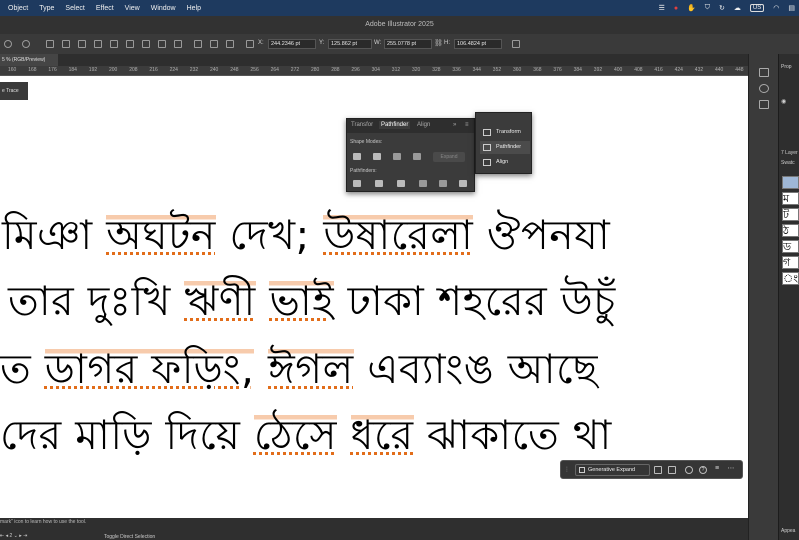  I want to click on artboard-dropdown-icon: ⌄, so click(16, 536).